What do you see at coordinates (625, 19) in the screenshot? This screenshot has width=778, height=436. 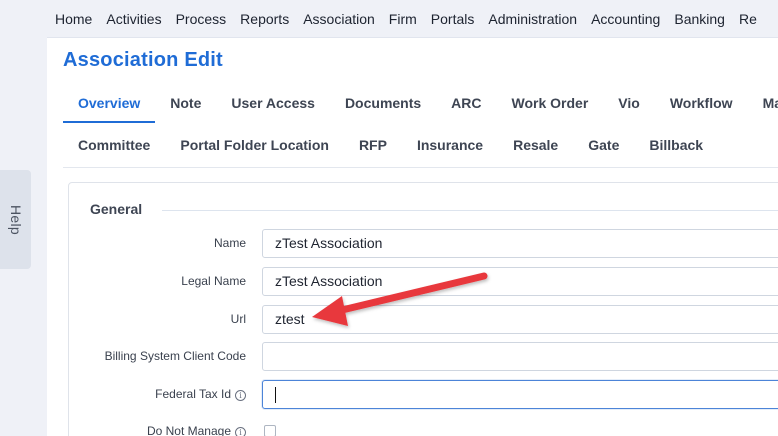 I see `nav-item-accounting: Accounting` at bounding box center [625, 19].